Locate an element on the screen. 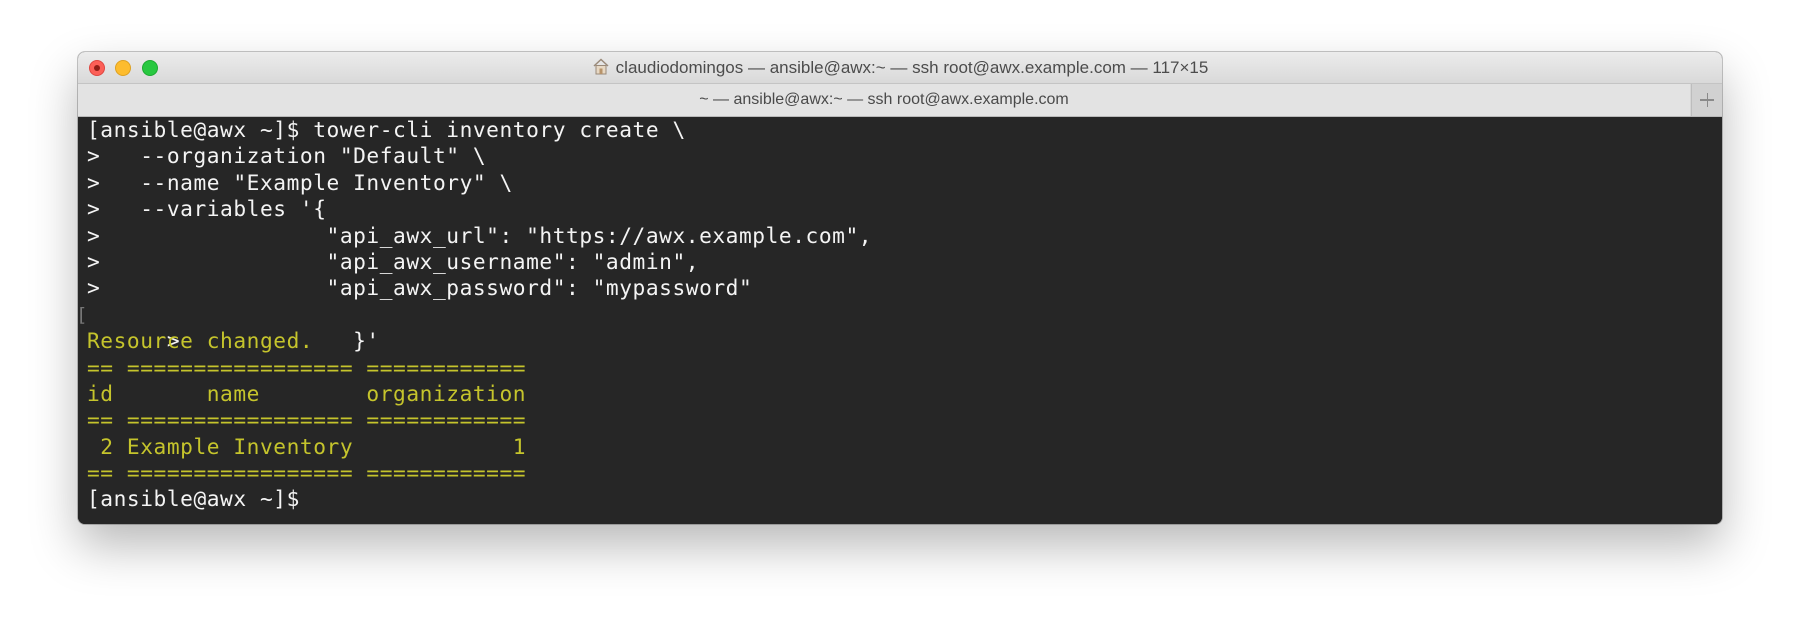 Image resolution: width=1800 pixels, height=628 pixels. terminal-line: > "api_awx_password": "mypassword" is located at coordinates (420, 288).